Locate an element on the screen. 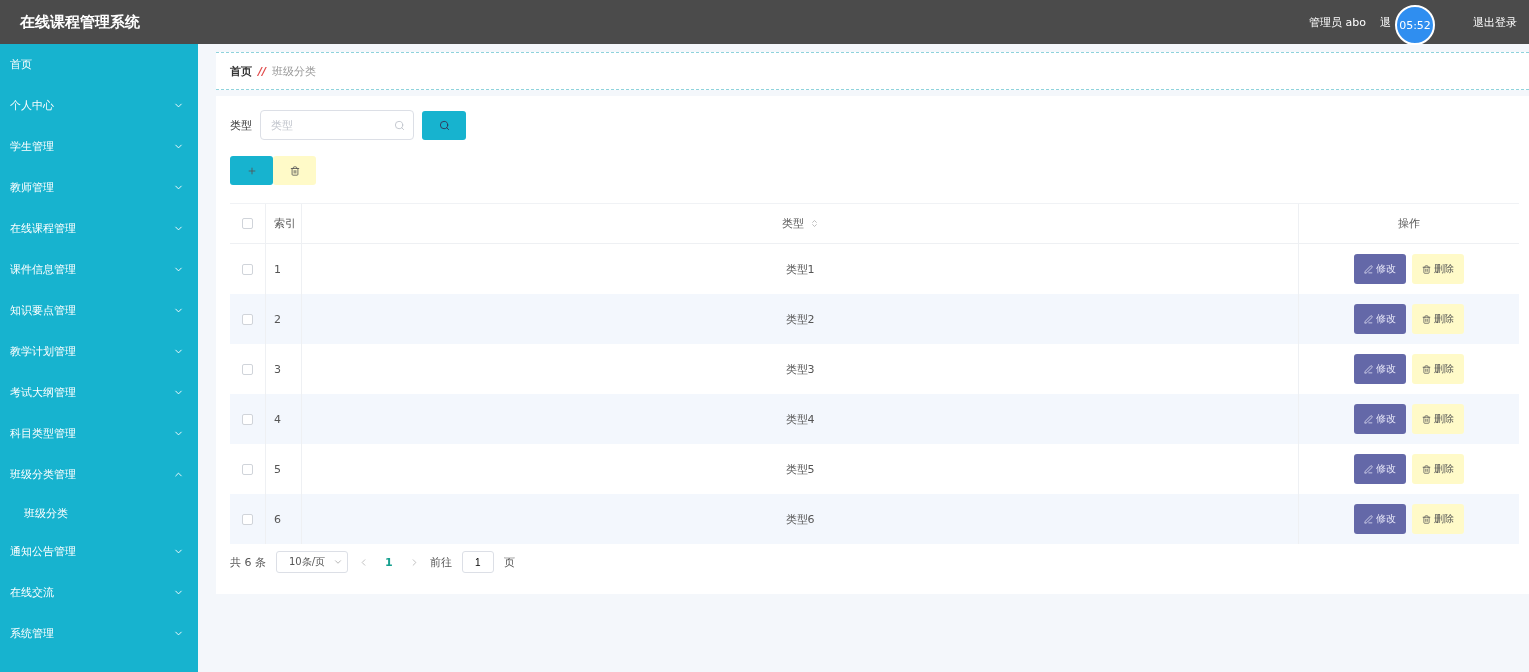 The image size is (1529, 672). table-cell: 类型5 is located at coordinates (800, 469).